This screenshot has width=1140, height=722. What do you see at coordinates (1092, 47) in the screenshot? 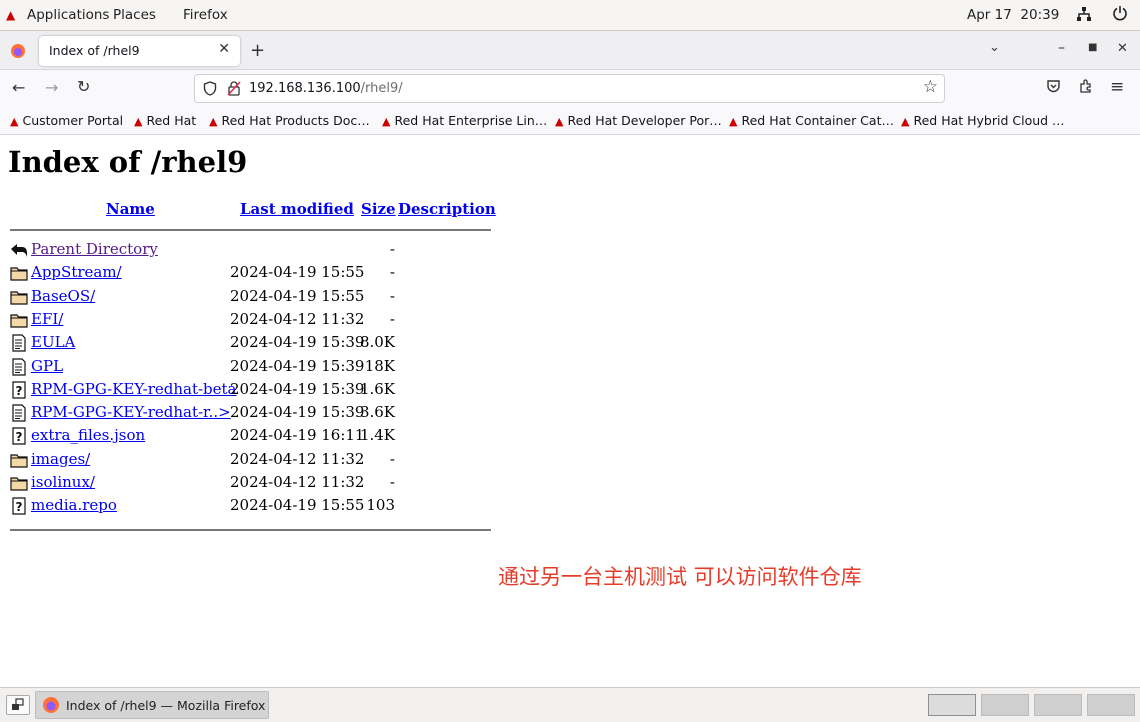
I see `maximize-icon: ■` at bounding box center [1092, 47].